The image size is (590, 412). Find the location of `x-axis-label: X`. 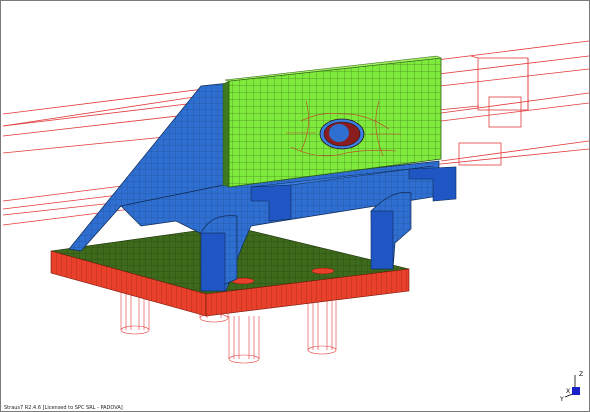

x-axis-label: X is located at coordinates (568, 391).